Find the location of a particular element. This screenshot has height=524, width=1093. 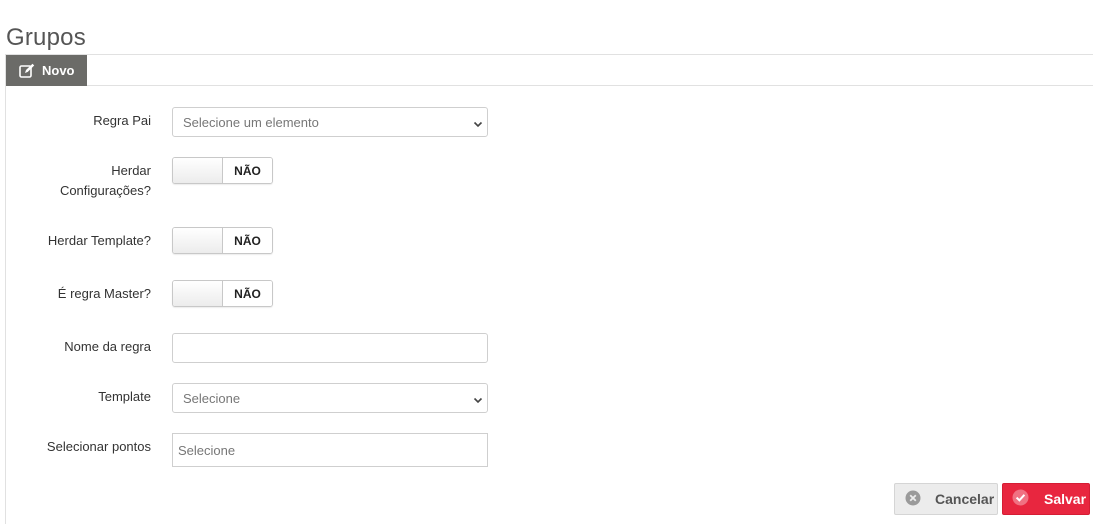

template-select: Selecione is located at coordinates (330, 398).